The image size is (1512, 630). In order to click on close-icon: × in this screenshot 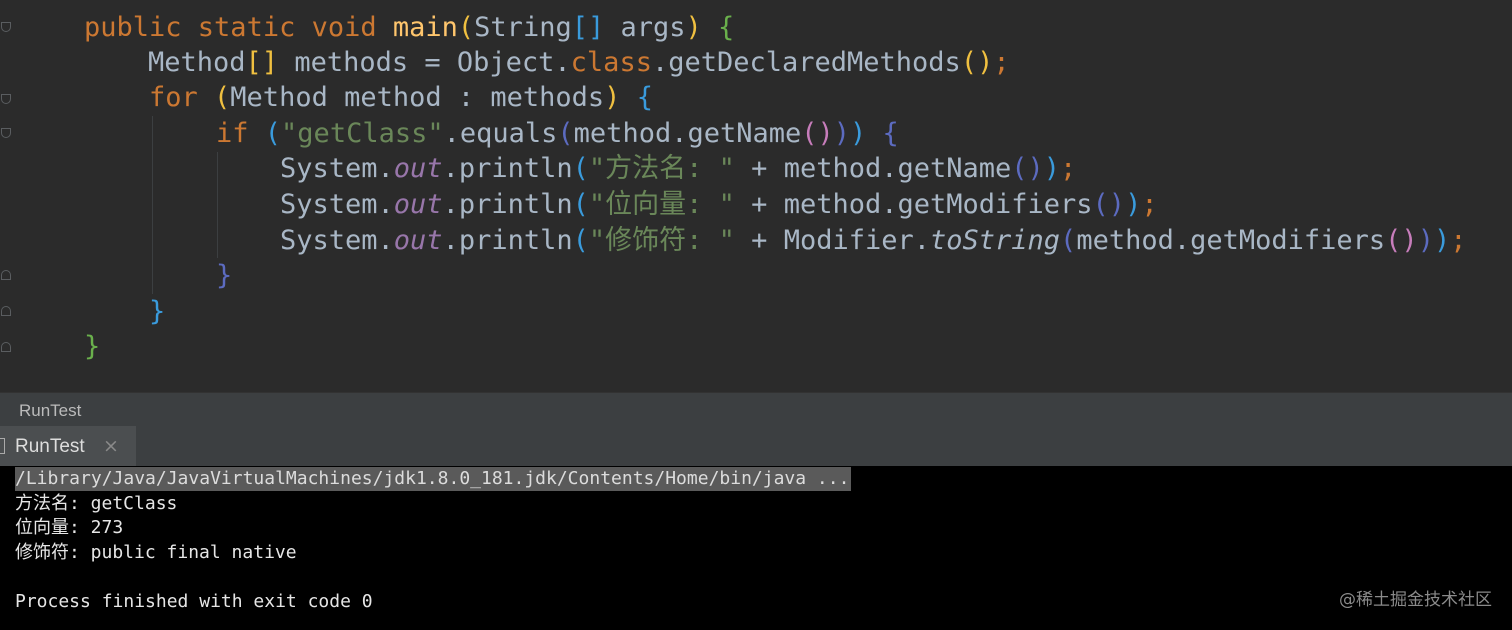, I will do `click(111, 446)`.